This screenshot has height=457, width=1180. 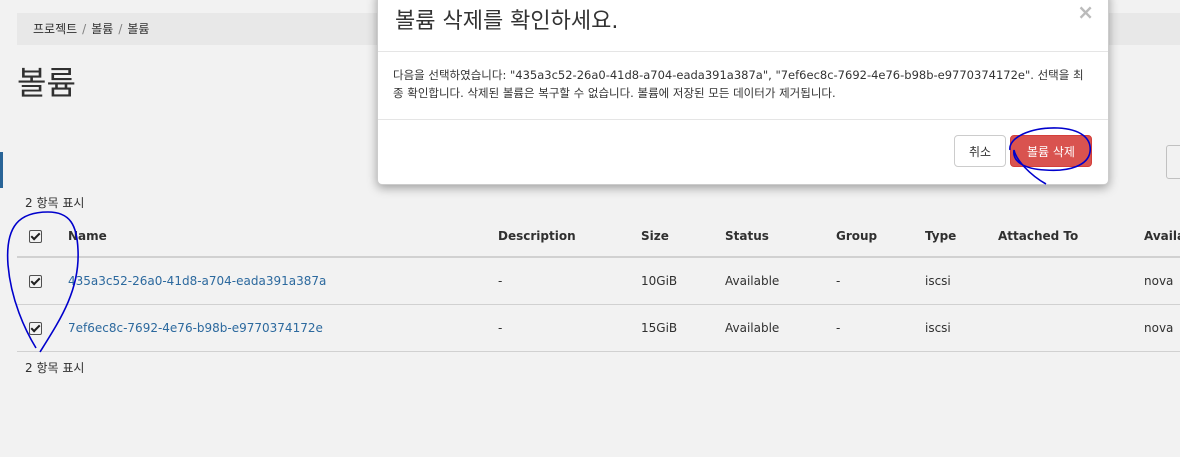 I want to click on modal-title: 볼륨 삭제를 확인하세요., so click(x=507, y=21).